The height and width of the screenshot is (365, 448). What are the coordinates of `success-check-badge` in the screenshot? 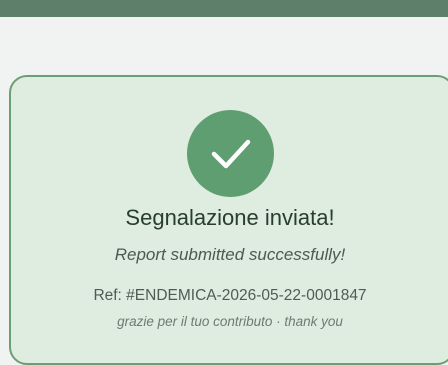 It's located at (230, 153).